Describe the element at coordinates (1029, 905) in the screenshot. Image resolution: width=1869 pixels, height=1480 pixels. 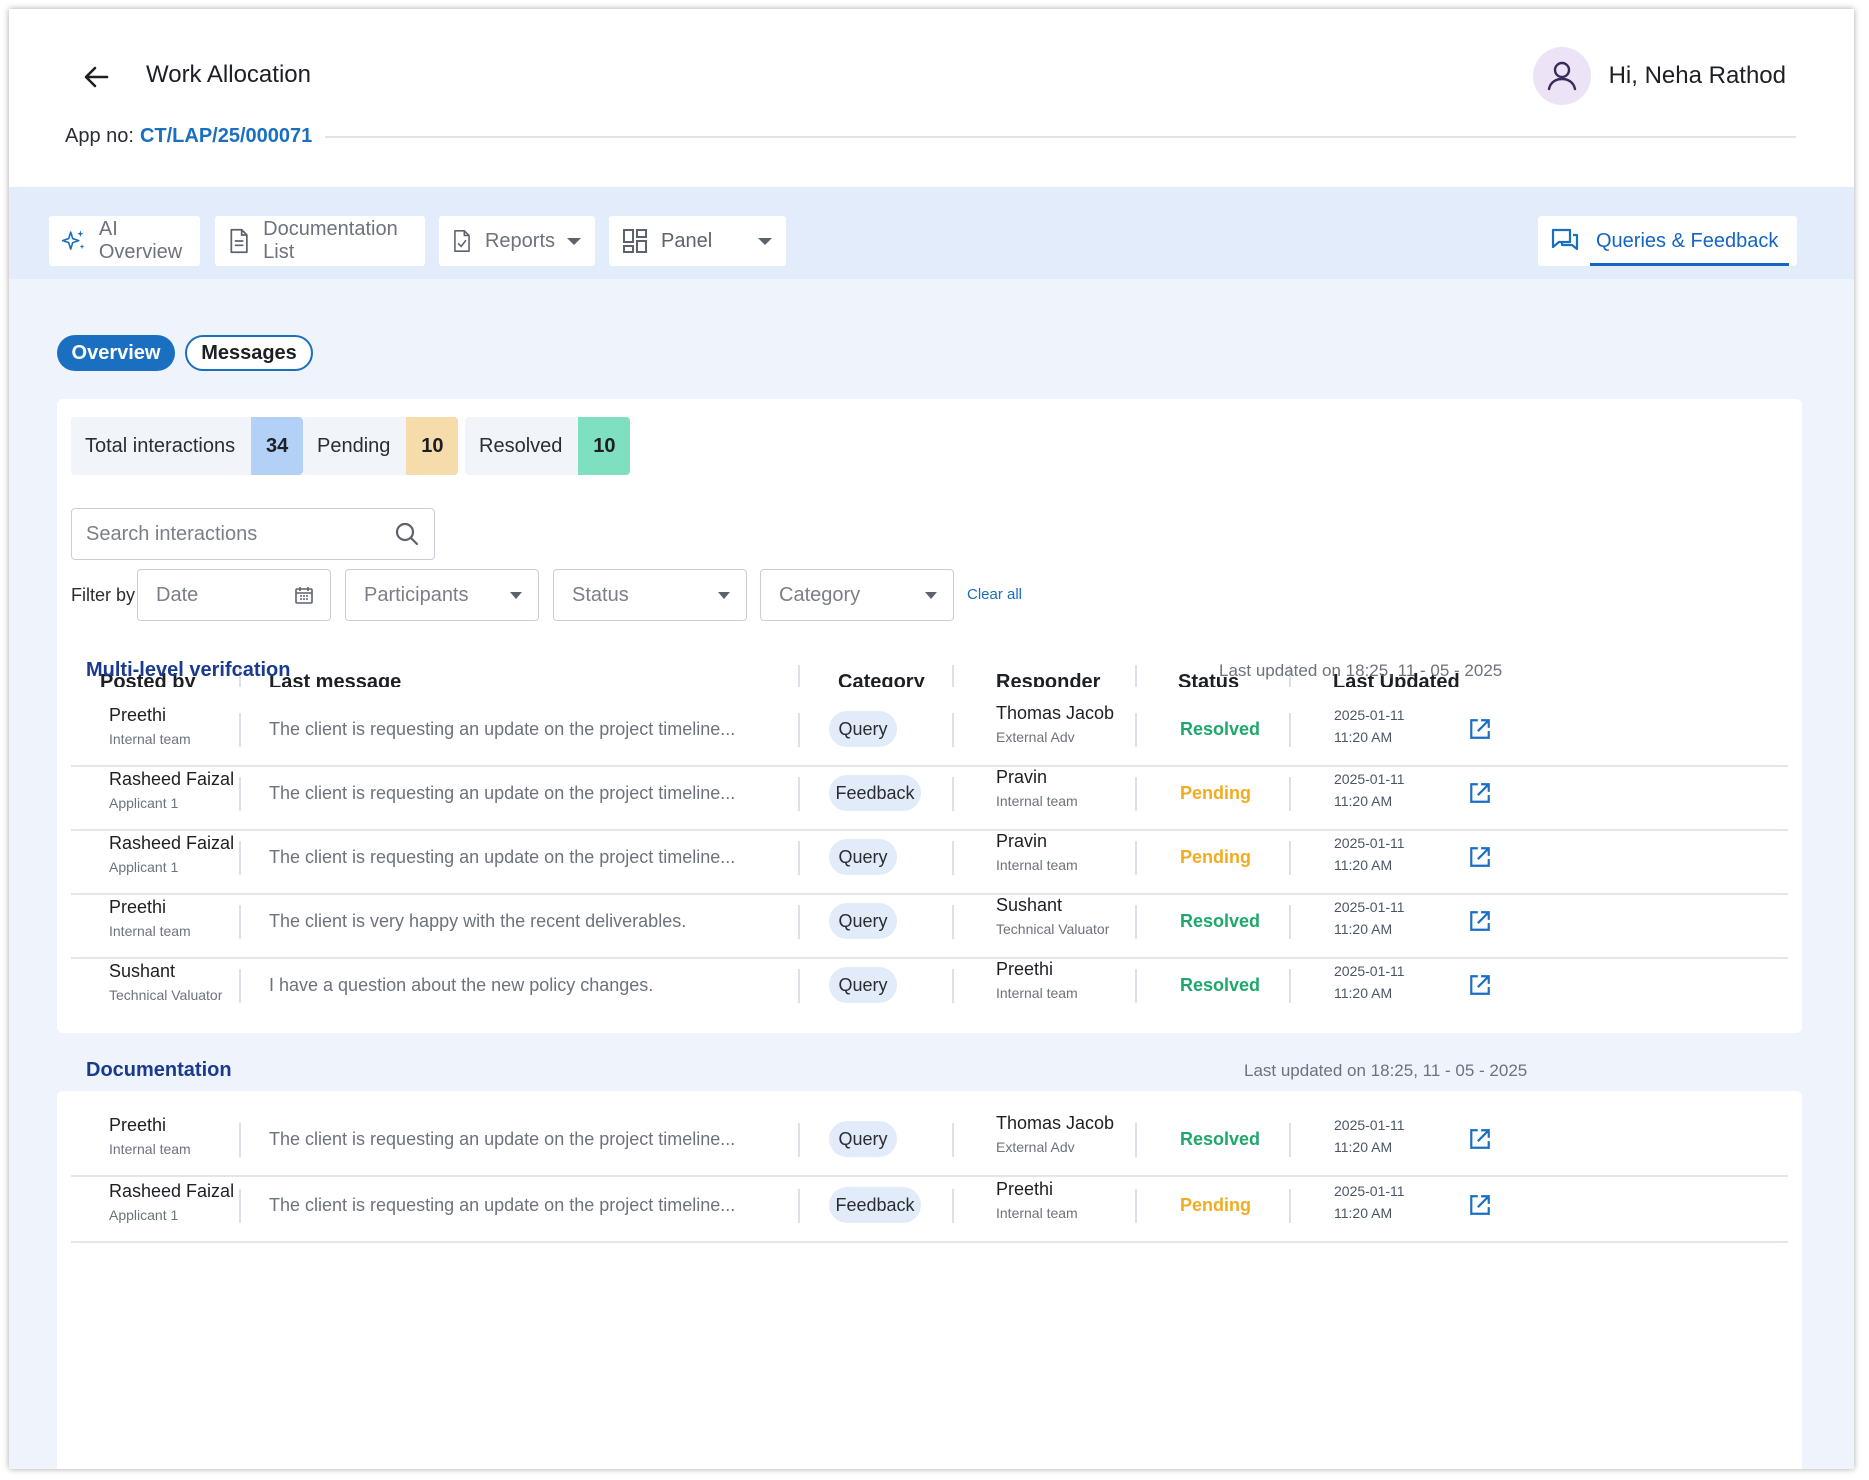
I see `responder-name: Sushant` at that location.